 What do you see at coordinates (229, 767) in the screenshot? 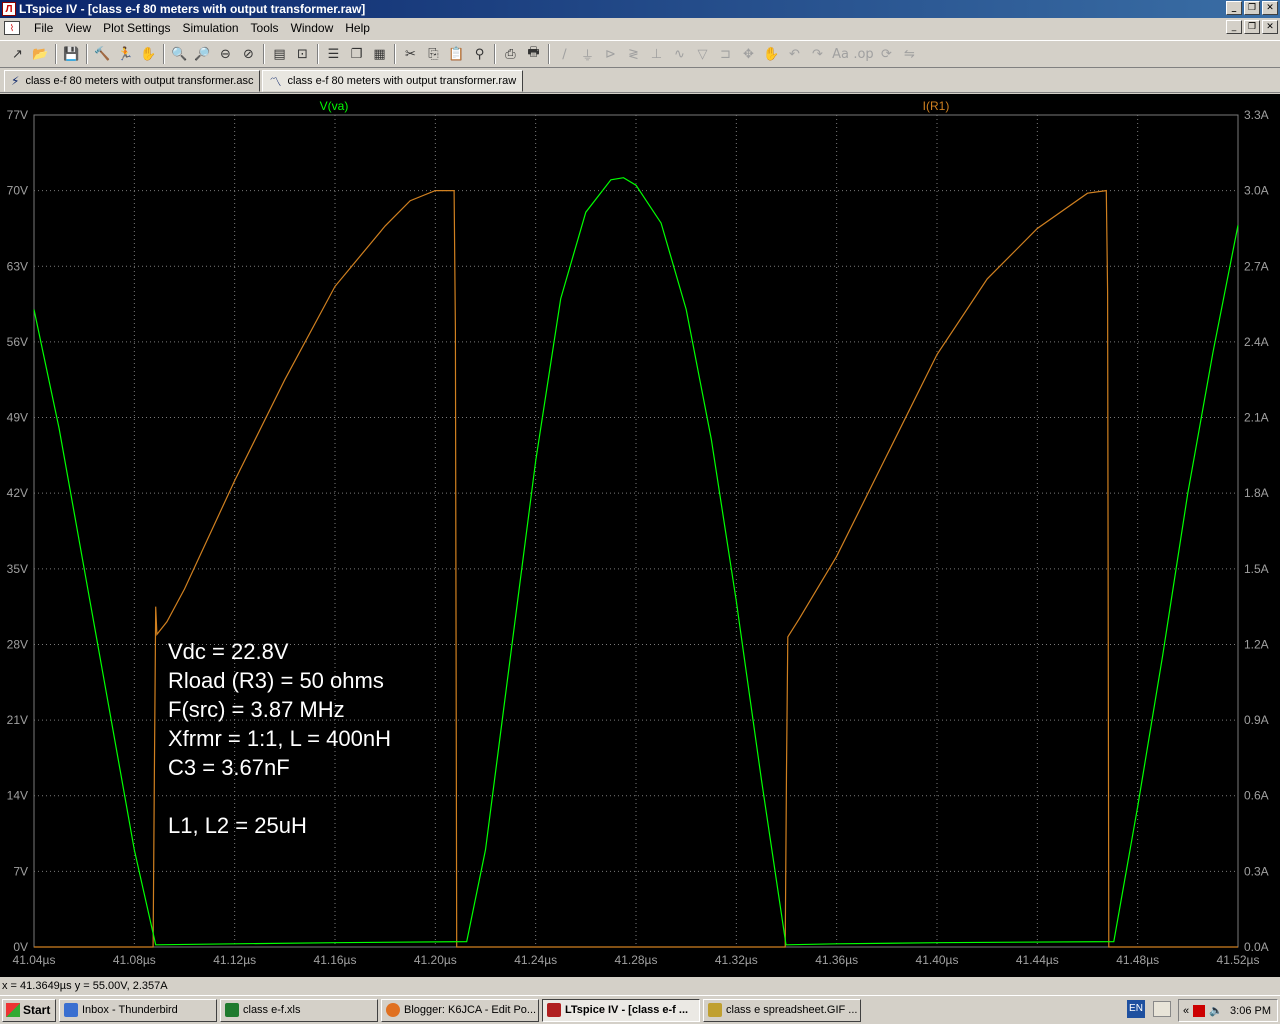
I see `annotation-line: C3 = 3.67nF` at bounding box center [229, 767].